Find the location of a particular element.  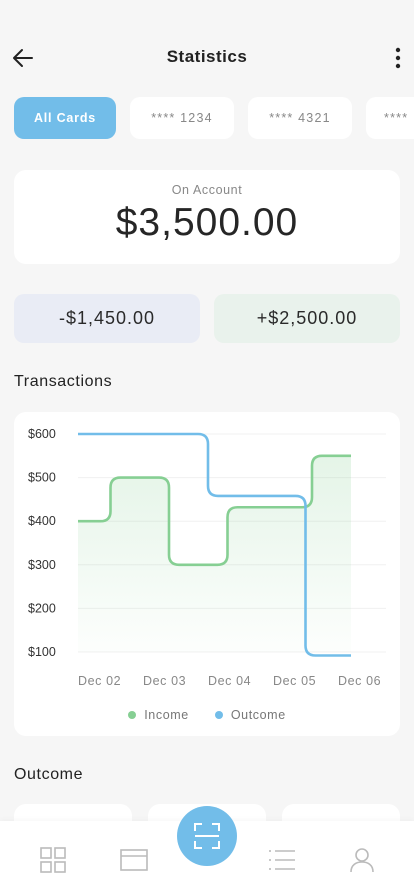

outcome-dot-icon is located at coordinates (218, 715).